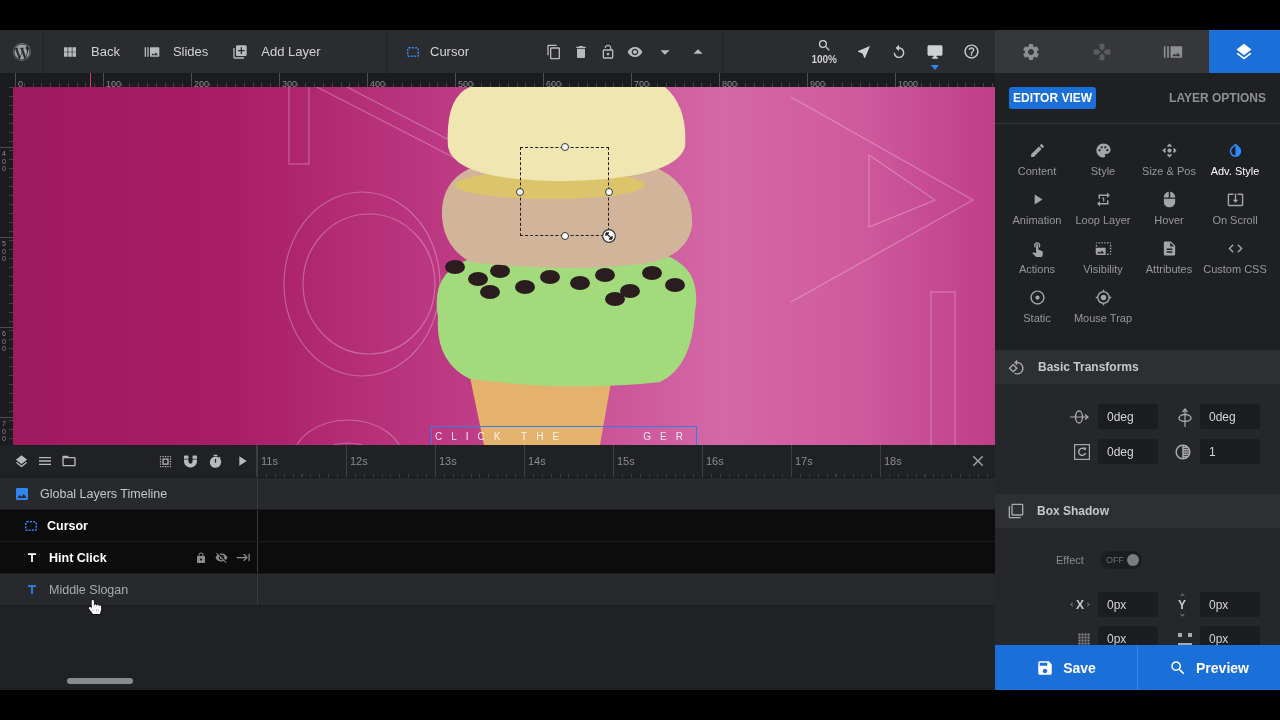  Describe the element at coordinates (1070, 560) in the screenshot. I see `effect-label: Effect` at that location.